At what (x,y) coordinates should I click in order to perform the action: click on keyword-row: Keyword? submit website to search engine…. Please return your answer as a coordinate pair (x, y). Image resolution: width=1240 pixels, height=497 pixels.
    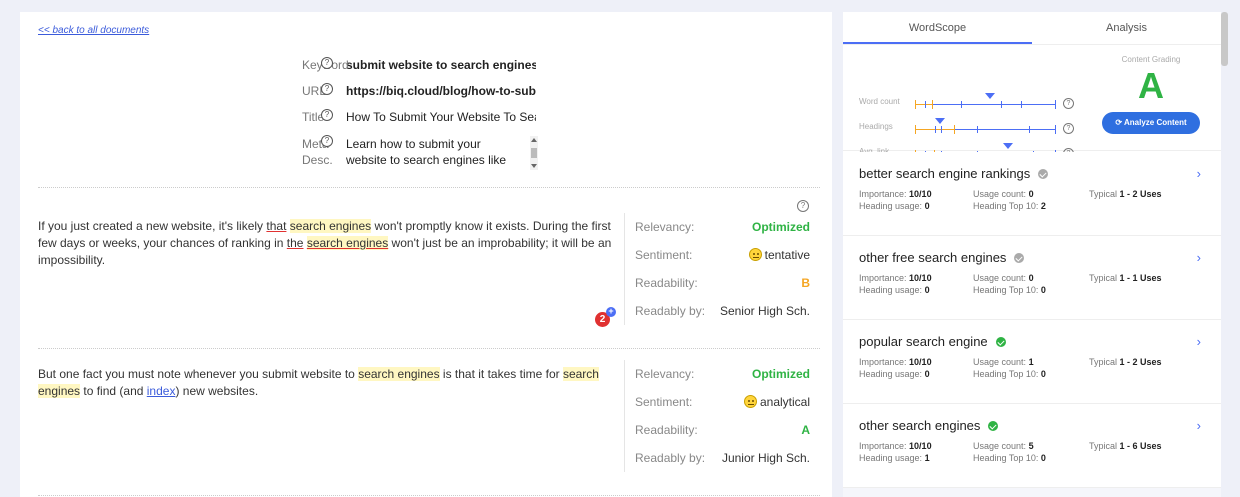
    Looking at the image, I should click on (422, 65).